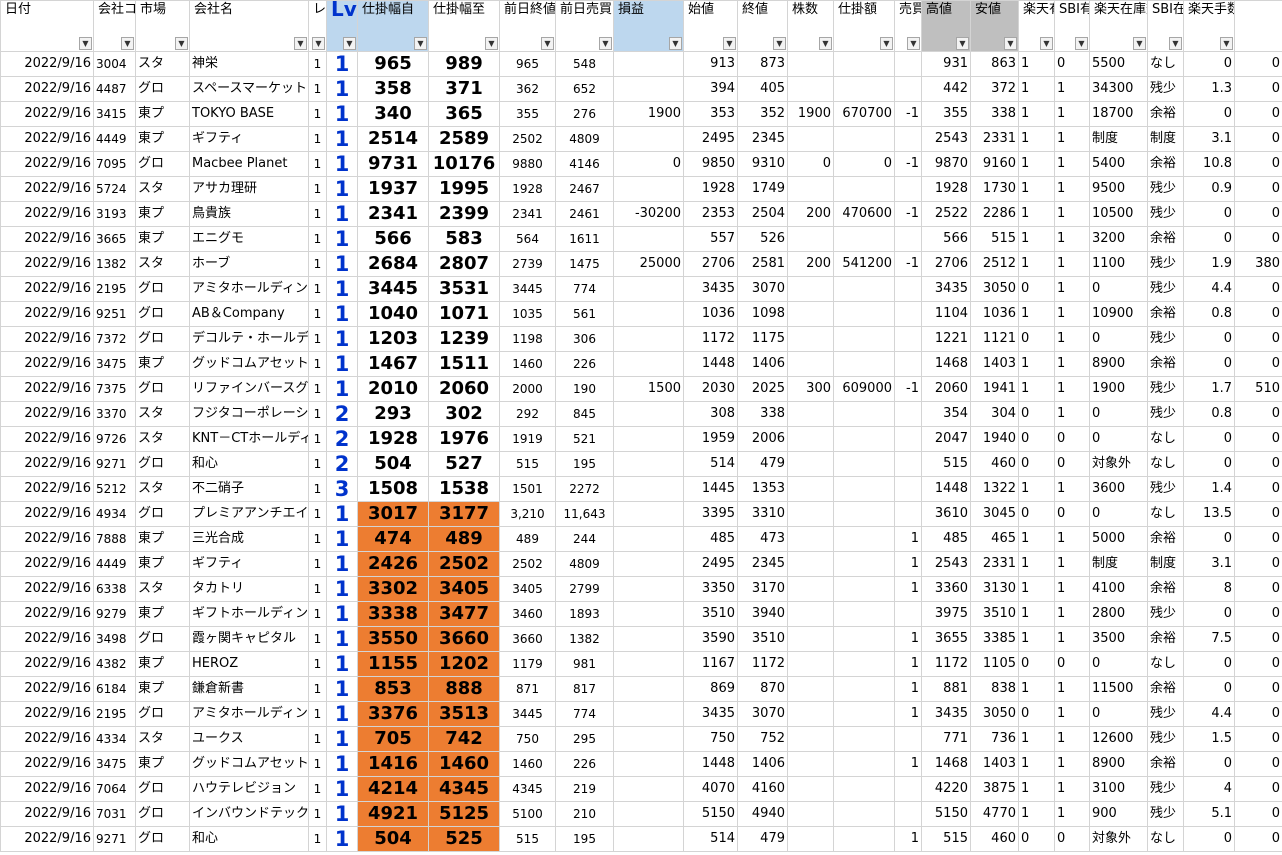 Image resolution: width=1282 pixels, height=855 pixels. I want to click on table-cell: 3350, so click(710, 589).